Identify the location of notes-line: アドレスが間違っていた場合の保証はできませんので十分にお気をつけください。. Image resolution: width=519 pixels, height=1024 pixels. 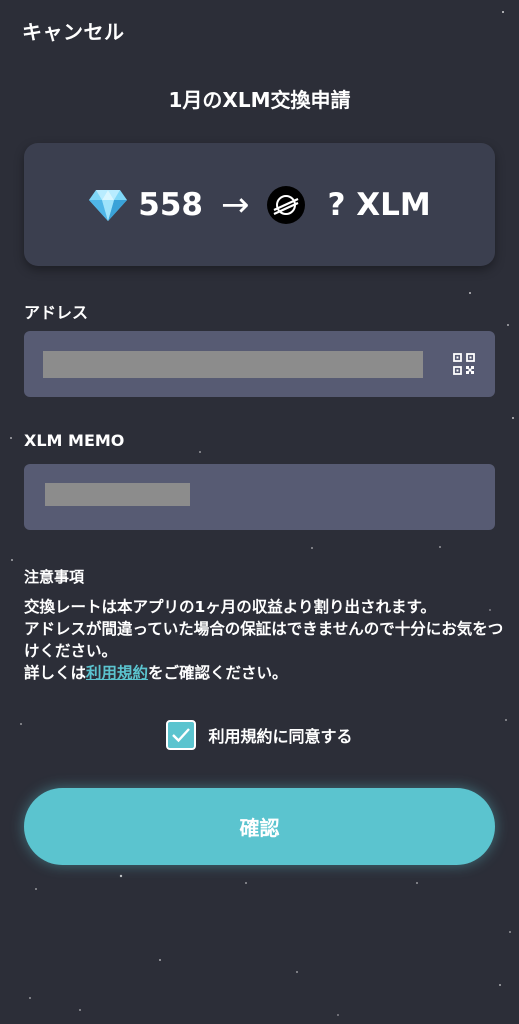
(264, 640).